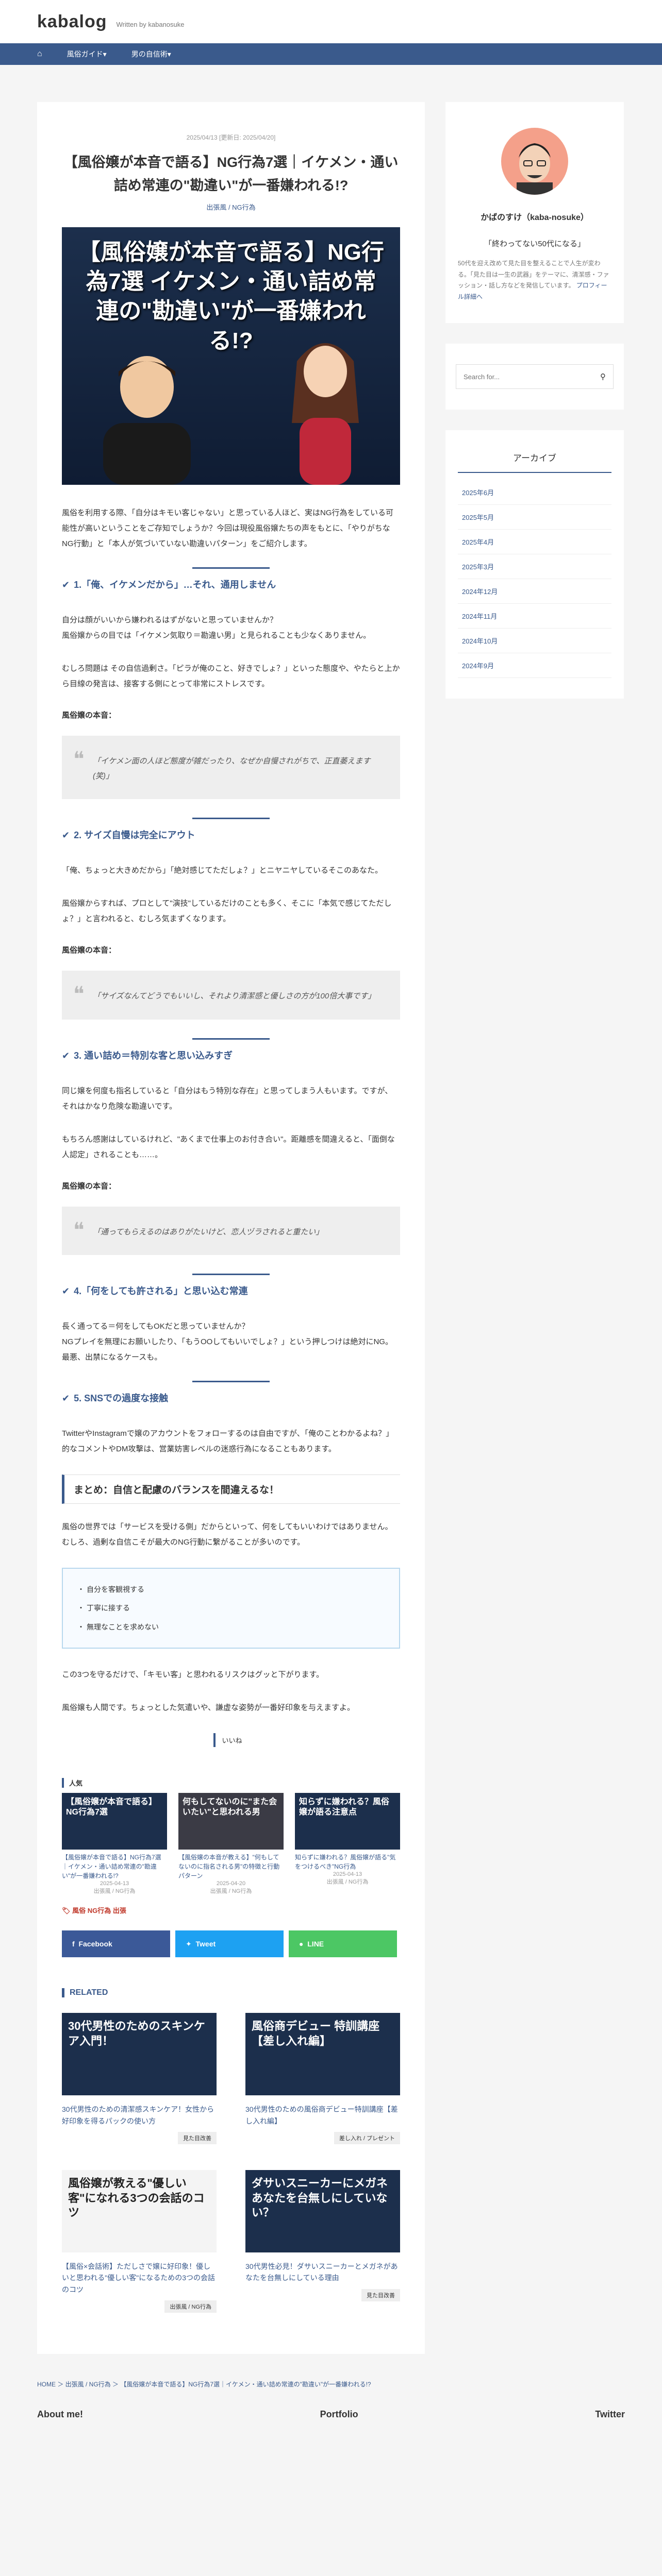 The image size is (662, 2576). Describe the element at coordinates (367, 2138) in the screenshot. I see `related-category: 差し入れ / プレゼント` at that location.